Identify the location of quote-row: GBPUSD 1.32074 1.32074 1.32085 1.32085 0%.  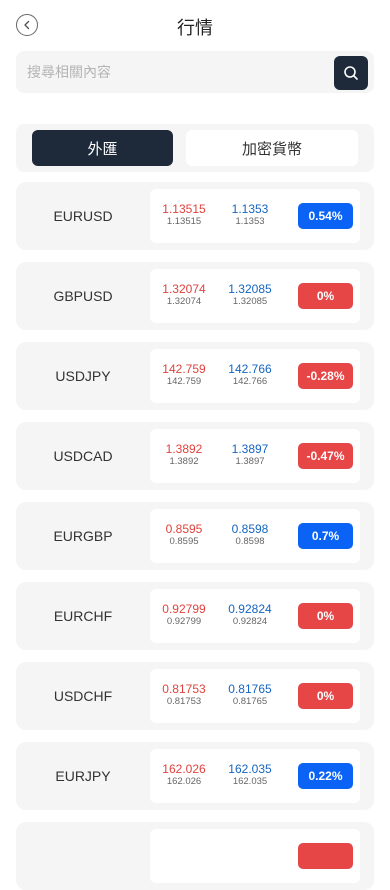
(195, 296).